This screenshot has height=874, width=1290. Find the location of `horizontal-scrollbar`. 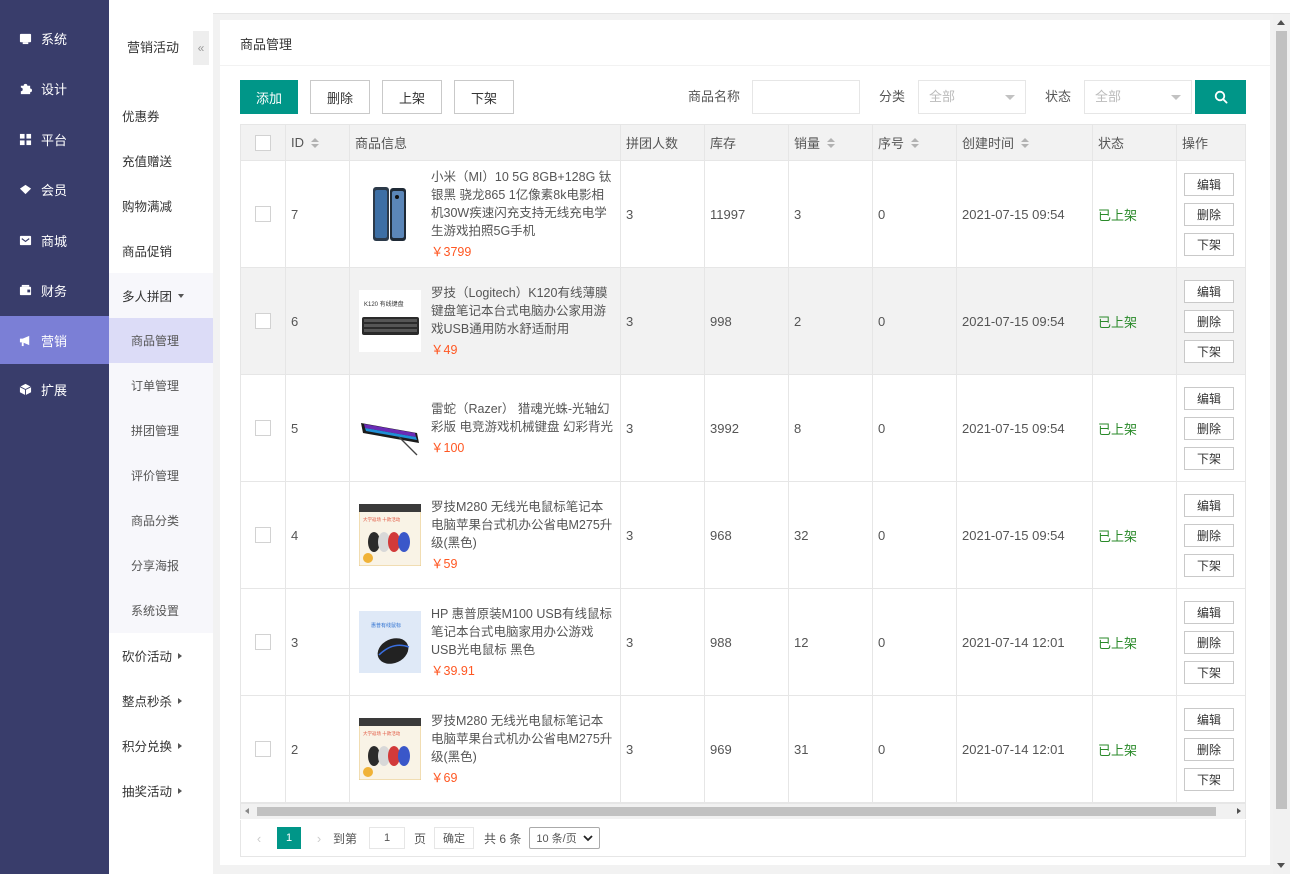

horizontal-scrollbar is located at coordinates (743, 811).